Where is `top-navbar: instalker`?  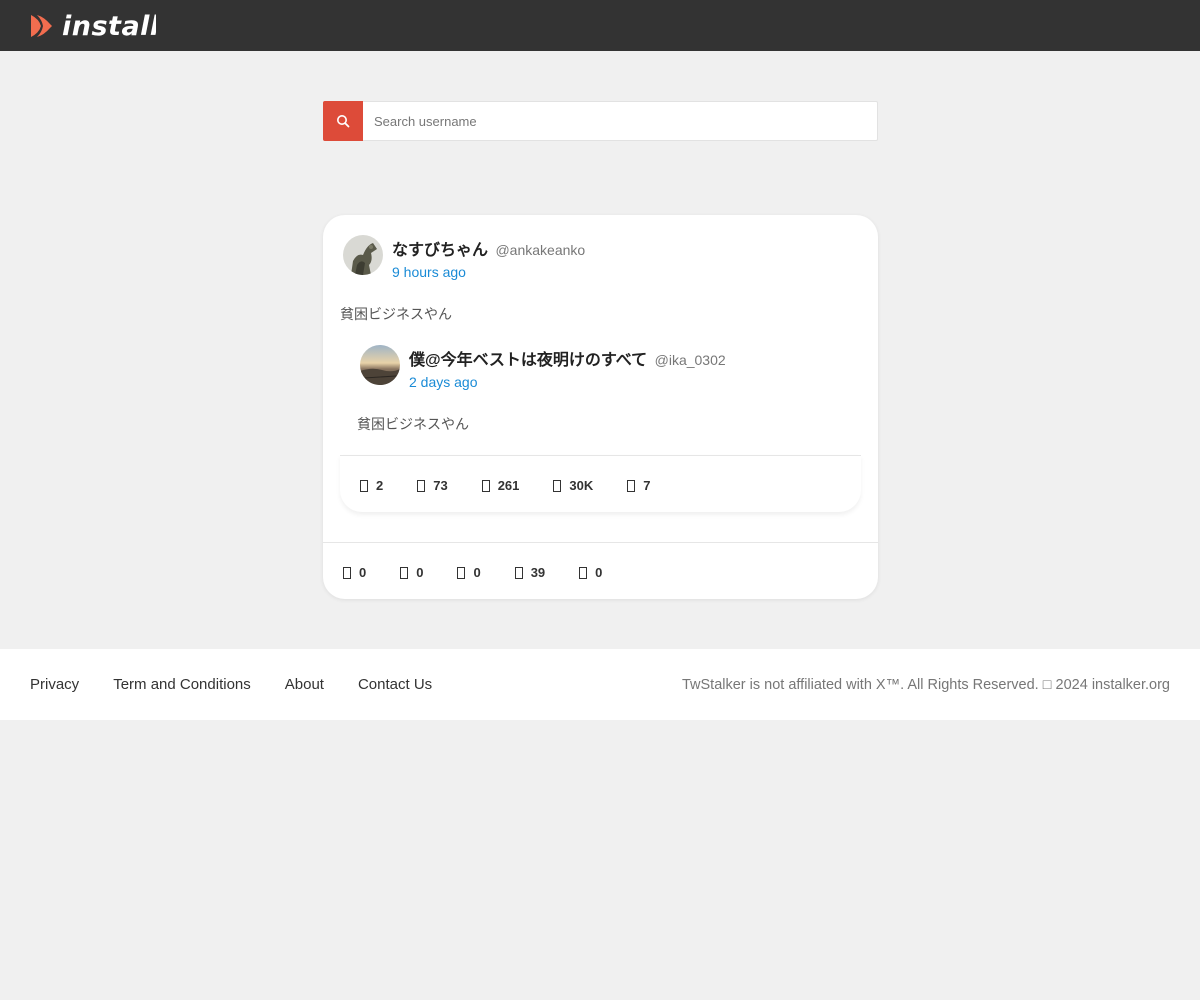 top-navbar: instalker is located at coordinates (600, 25).